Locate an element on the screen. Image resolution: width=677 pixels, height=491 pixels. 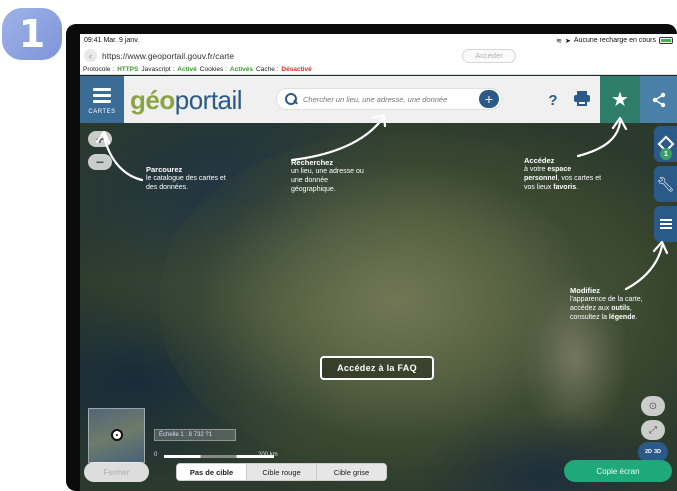
maps-menu-button: CARTES is located at coordinates (102, 99).